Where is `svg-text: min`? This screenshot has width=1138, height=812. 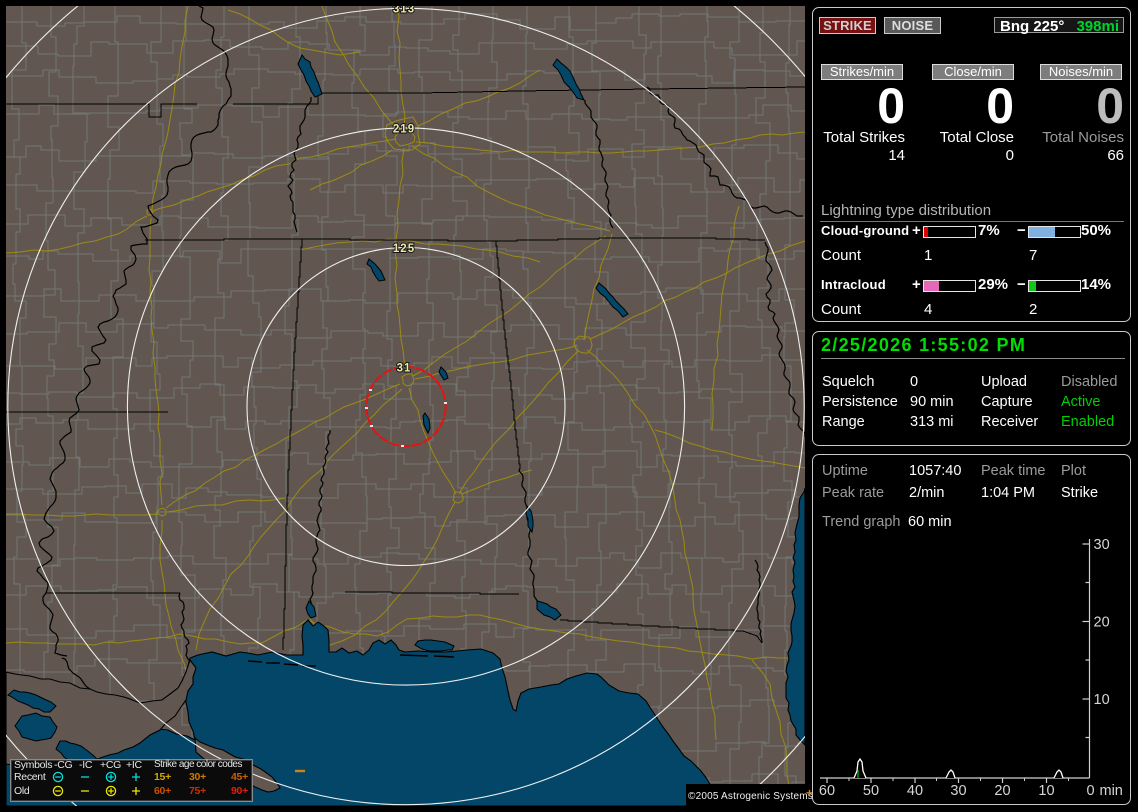 svg-text: min is located at coordinates (1111, 791).